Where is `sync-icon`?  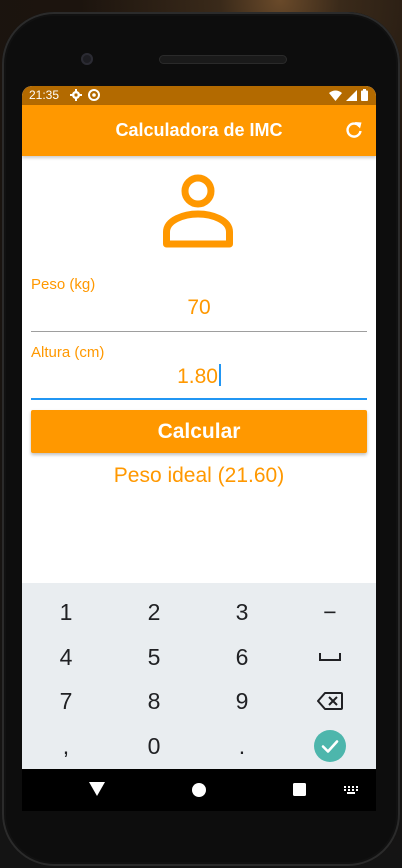 sync-icon is located at coordinates (94, 95).